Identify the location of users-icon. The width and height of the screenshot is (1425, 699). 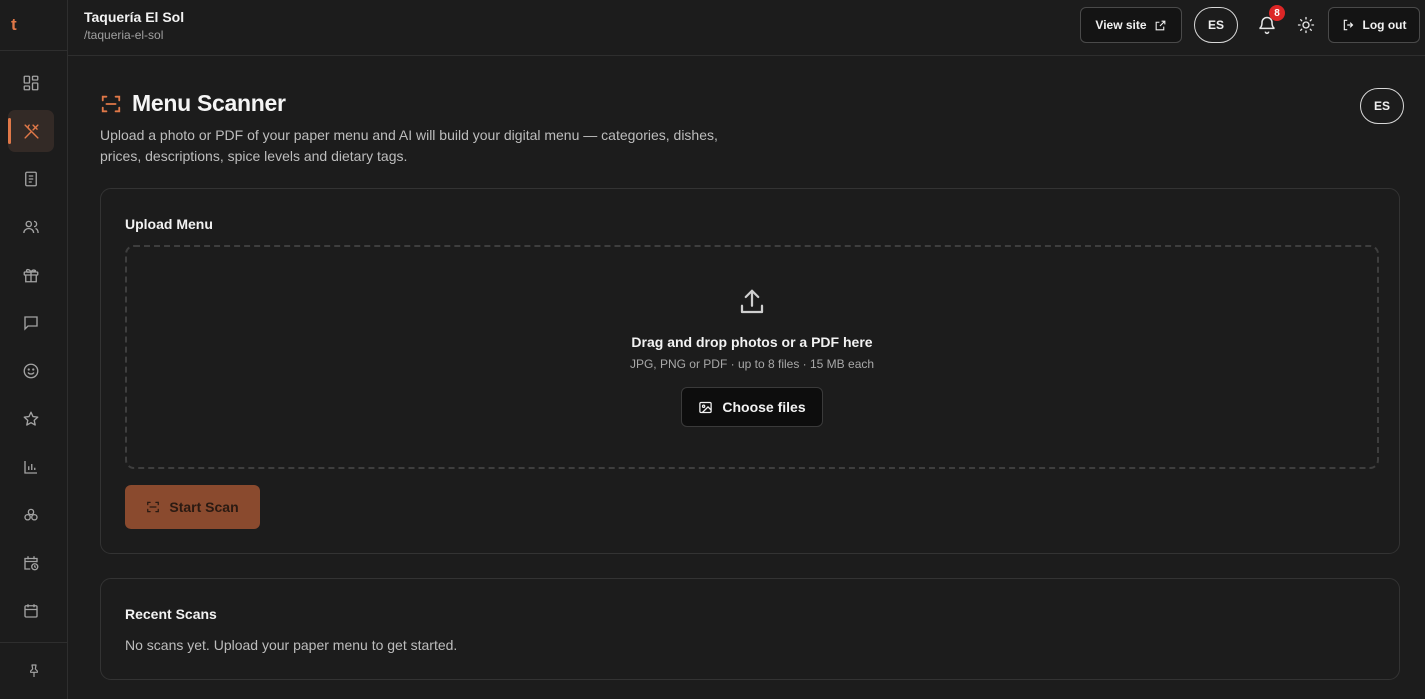
(31, 227).